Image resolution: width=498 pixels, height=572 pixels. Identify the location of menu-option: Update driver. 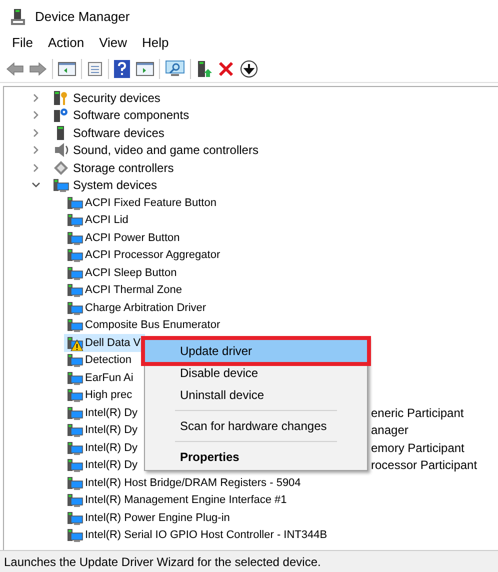
(256, 351).